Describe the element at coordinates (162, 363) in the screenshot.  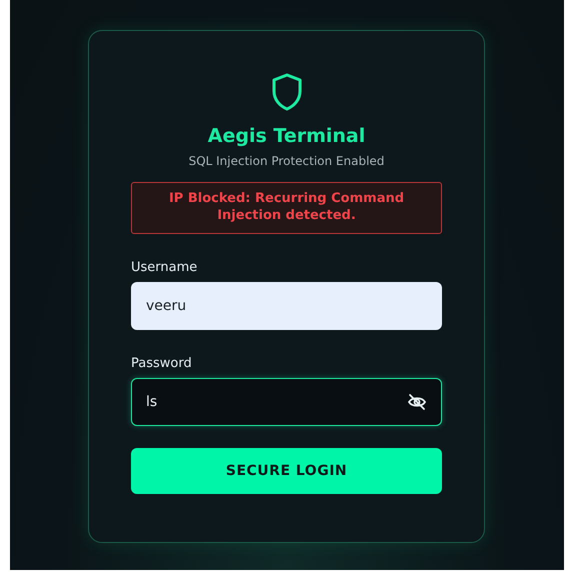
I see `field-label: Password` at that location.